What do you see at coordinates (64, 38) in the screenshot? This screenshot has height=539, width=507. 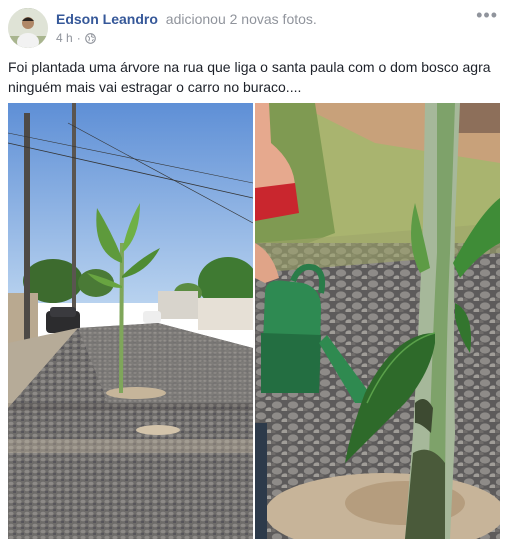 I see `post-timestamp: 4 h` at bounding box center [64, 38].